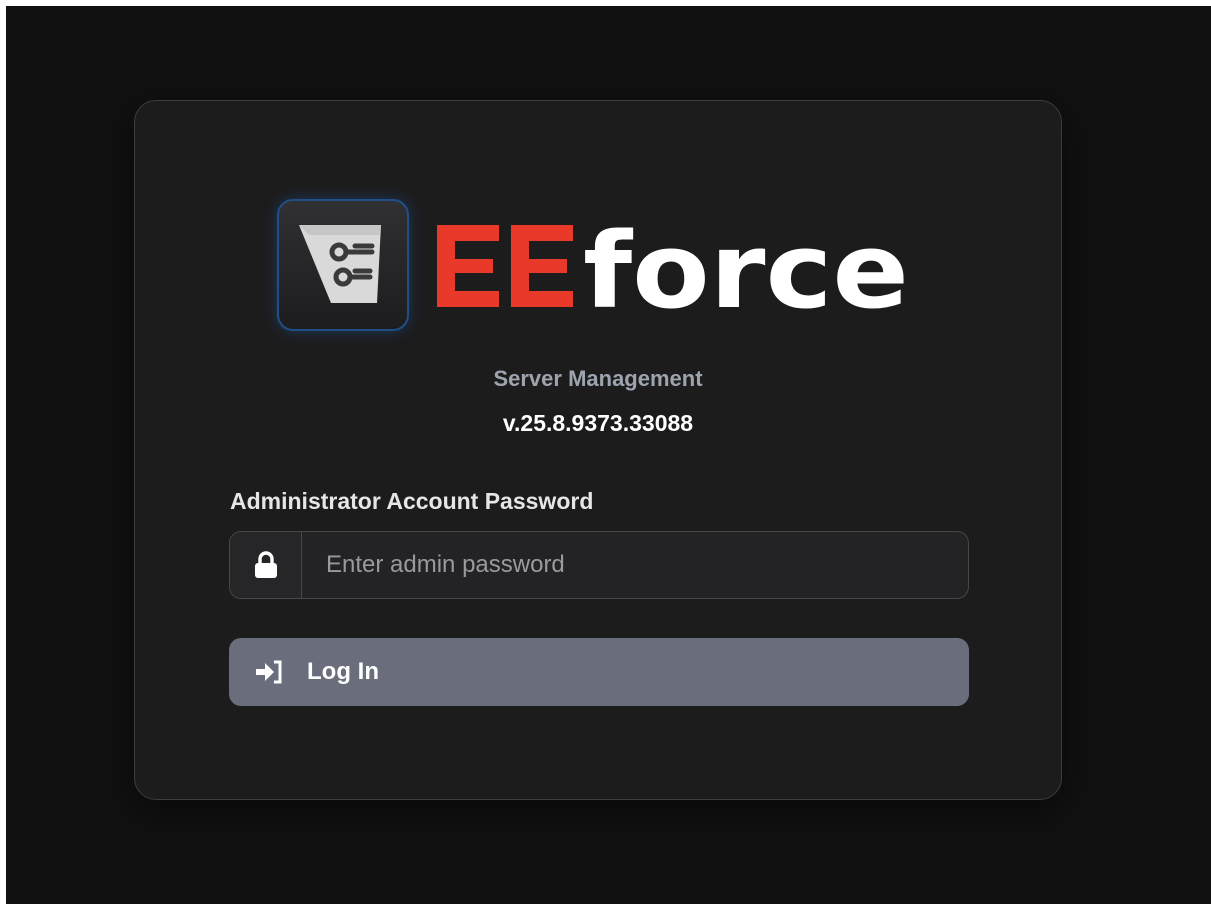 Image resolution: width=1211 pixels, height=904 pixels. Describe the element at coordinates (412, 501) in the screenshot. I see `password-label: Administrator Account Password` at that location.